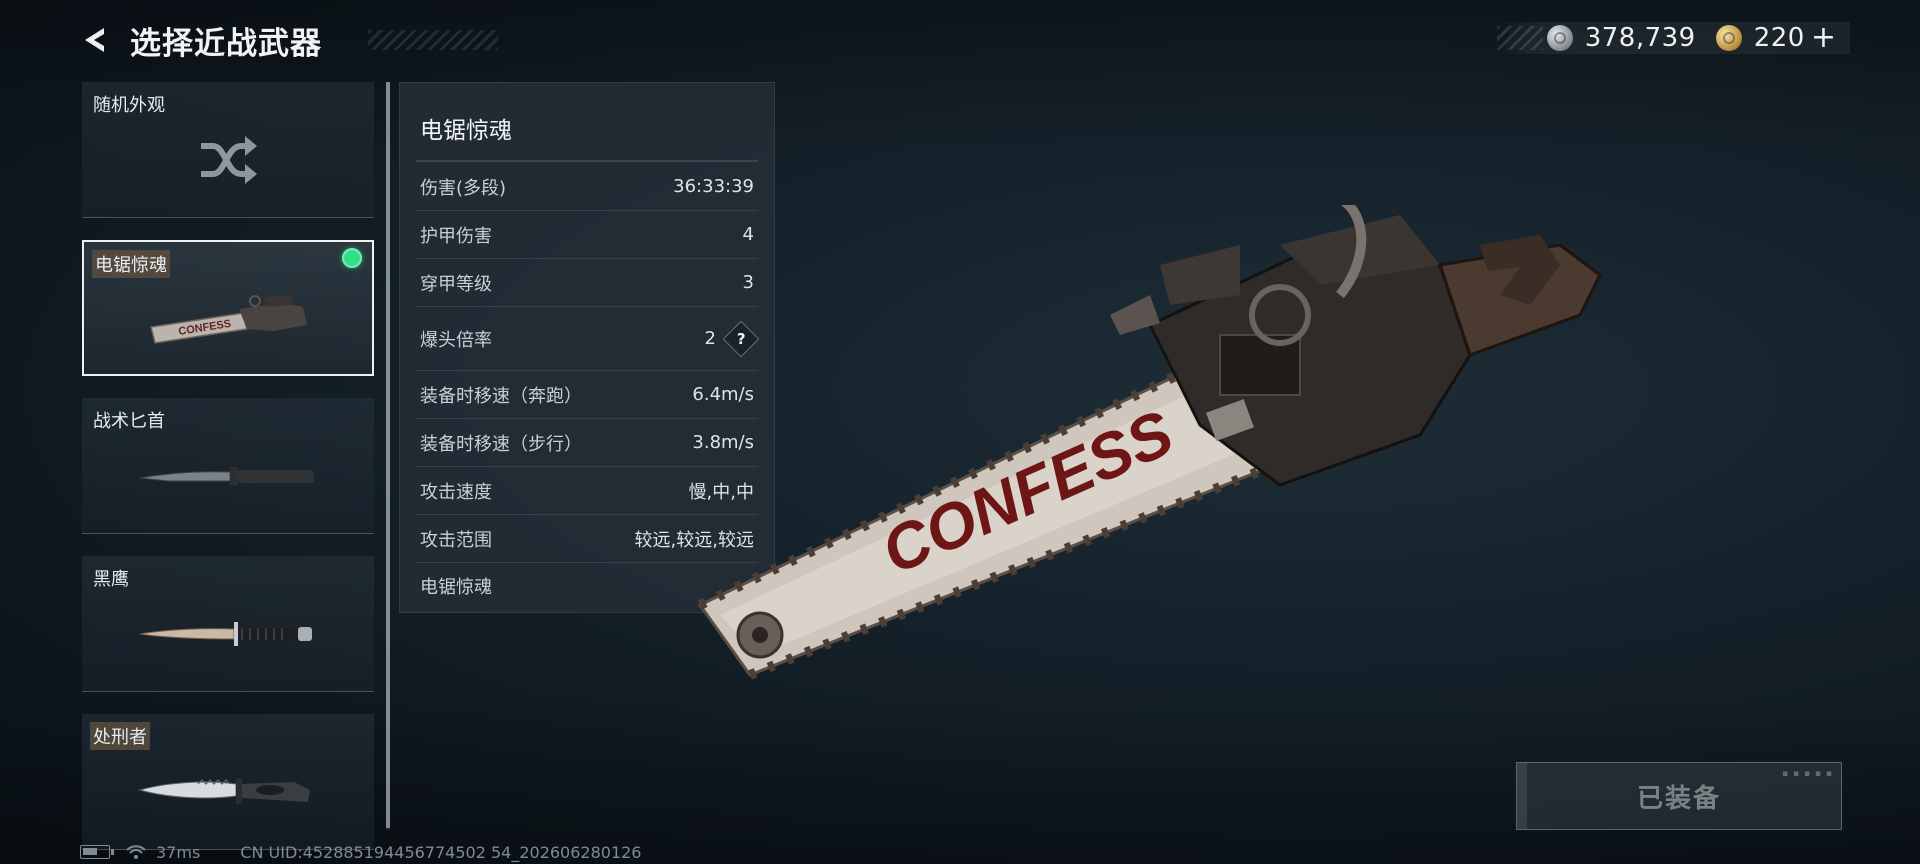 This screenshot has height=864, width=1920. I want to click on page-header: 选择近战武器, so click(288, 40).